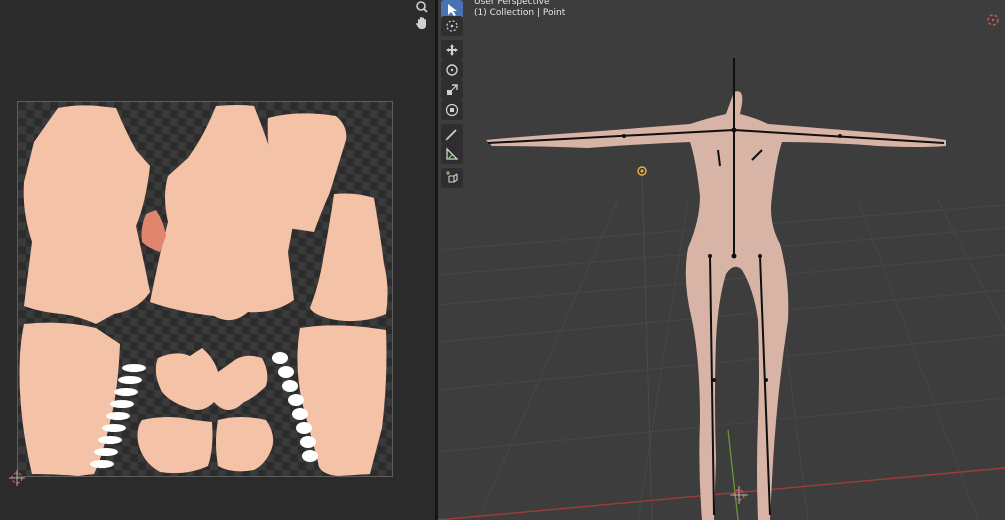 This screenshot has width=1005, height=520. I want to click on rotate-tool, so click(452, 70).